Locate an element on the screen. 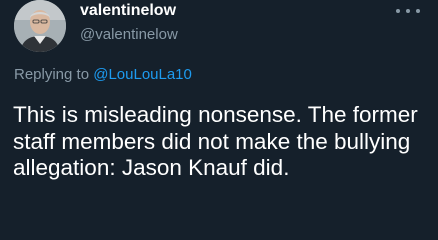 The image size is (438, 240). more-horizontal-icon is located at coordinates (408, 11).